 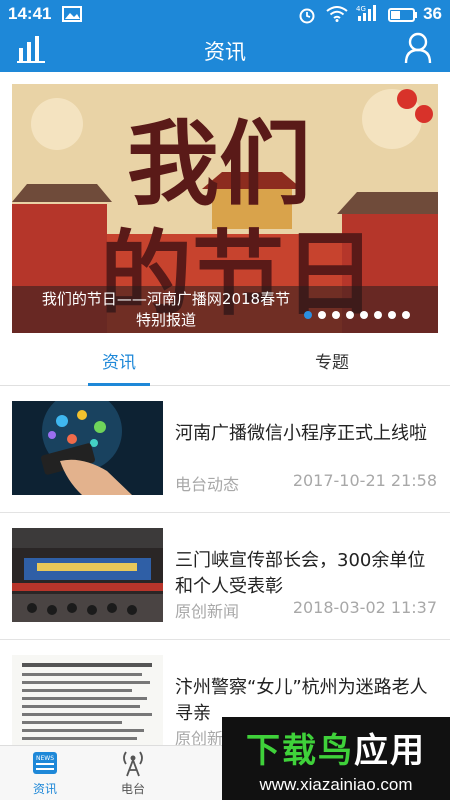 I want to click on alarm-icon, so click(x=307, y=17).